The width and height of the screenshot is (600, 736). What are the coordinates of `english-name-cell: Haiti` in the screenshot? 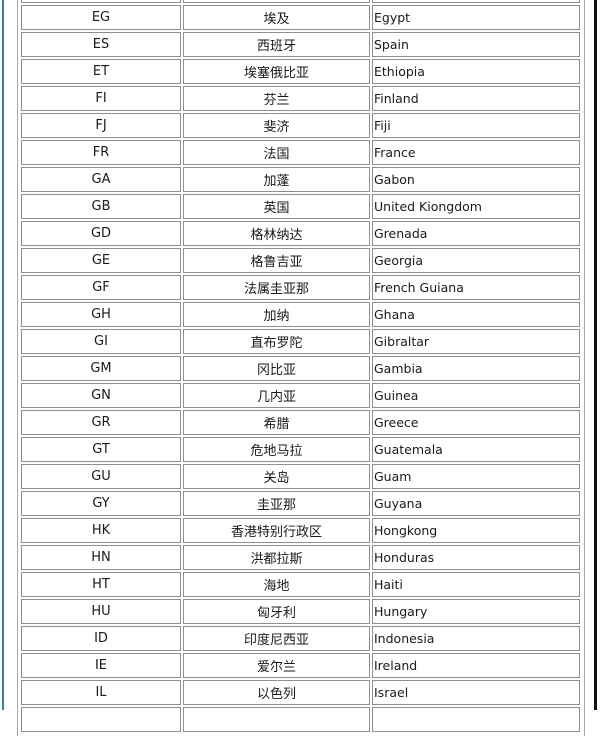 It's located at (476, 584).